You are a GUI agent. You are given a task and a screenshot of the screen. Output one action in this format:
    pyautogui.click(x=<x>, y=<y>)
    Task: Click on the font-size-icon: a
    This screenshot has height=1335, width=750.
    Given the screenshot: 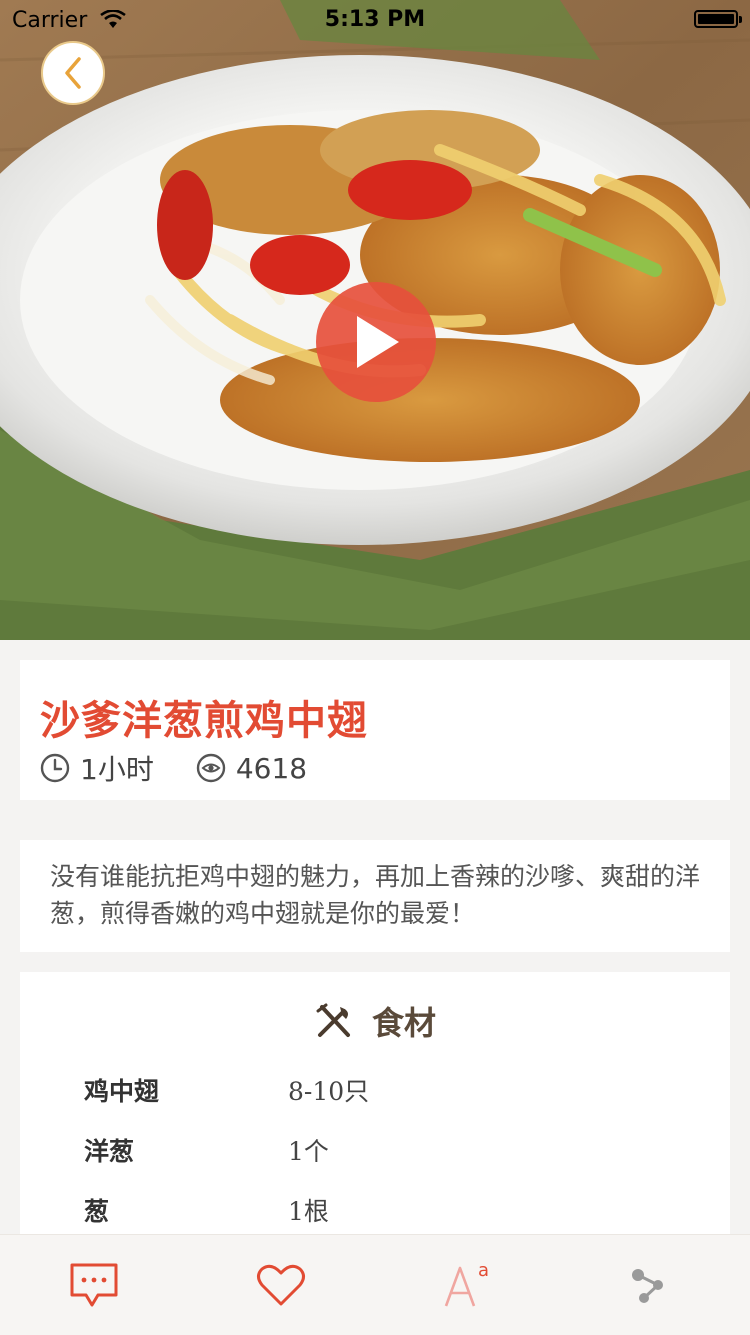 What is the action you would take?
    pyautogui.click(x=466, y=1283)
    